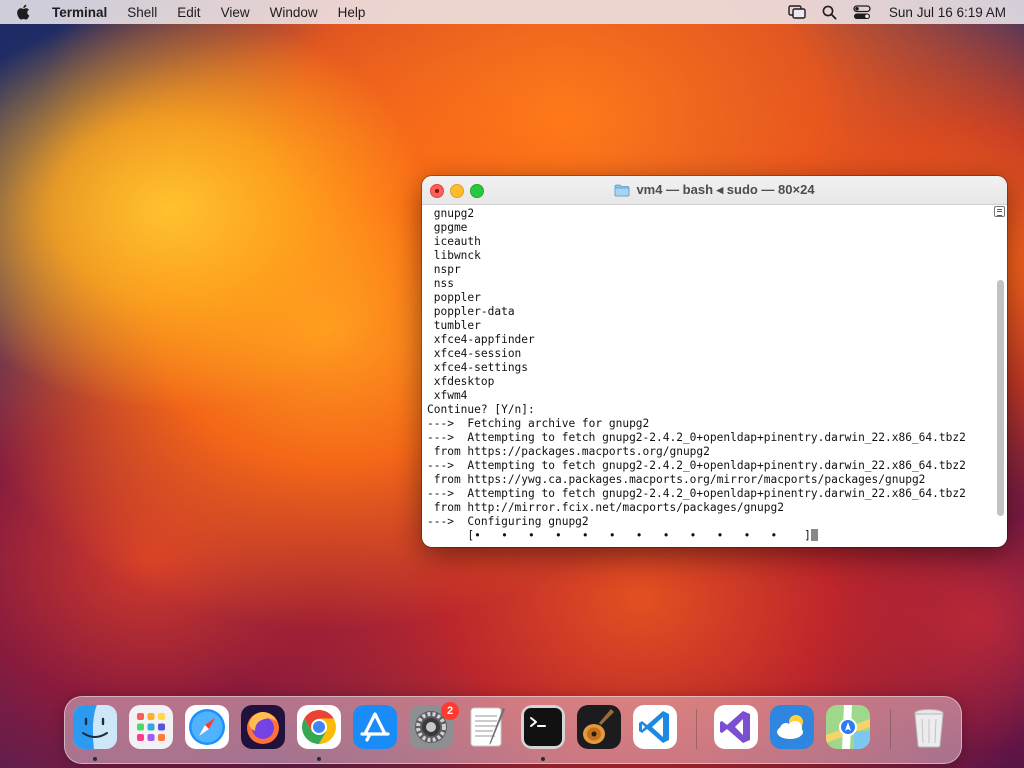 Image resolution: width=1024 pixels, height=768 pixels. Describe the element at coordinates (725, 189) in the screenshot. I see `terminal-title-text: vm4 — bash ◂ sudo — 80×24` at that location.